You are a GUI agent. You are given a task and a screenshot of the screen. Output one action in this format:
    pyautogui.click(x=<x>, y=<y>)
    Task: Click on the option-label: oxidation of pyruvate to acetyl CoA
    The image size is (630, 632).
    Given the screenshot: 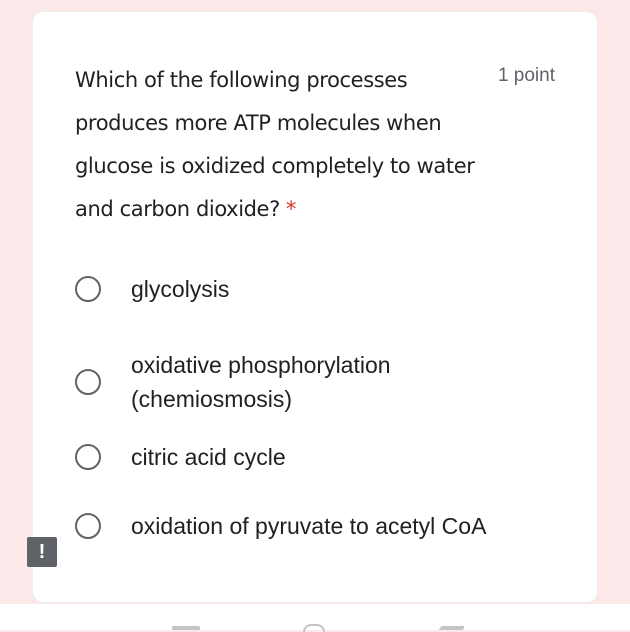 What is the action you would take?
    pyautogui.click(x=309, y=526)
    